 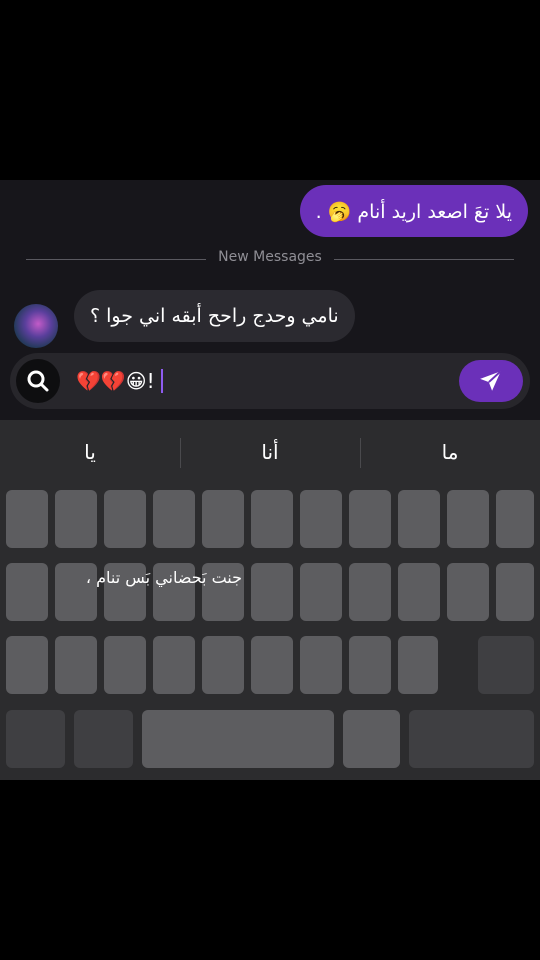 I want to click on send-button, so click(x=491, y=381).